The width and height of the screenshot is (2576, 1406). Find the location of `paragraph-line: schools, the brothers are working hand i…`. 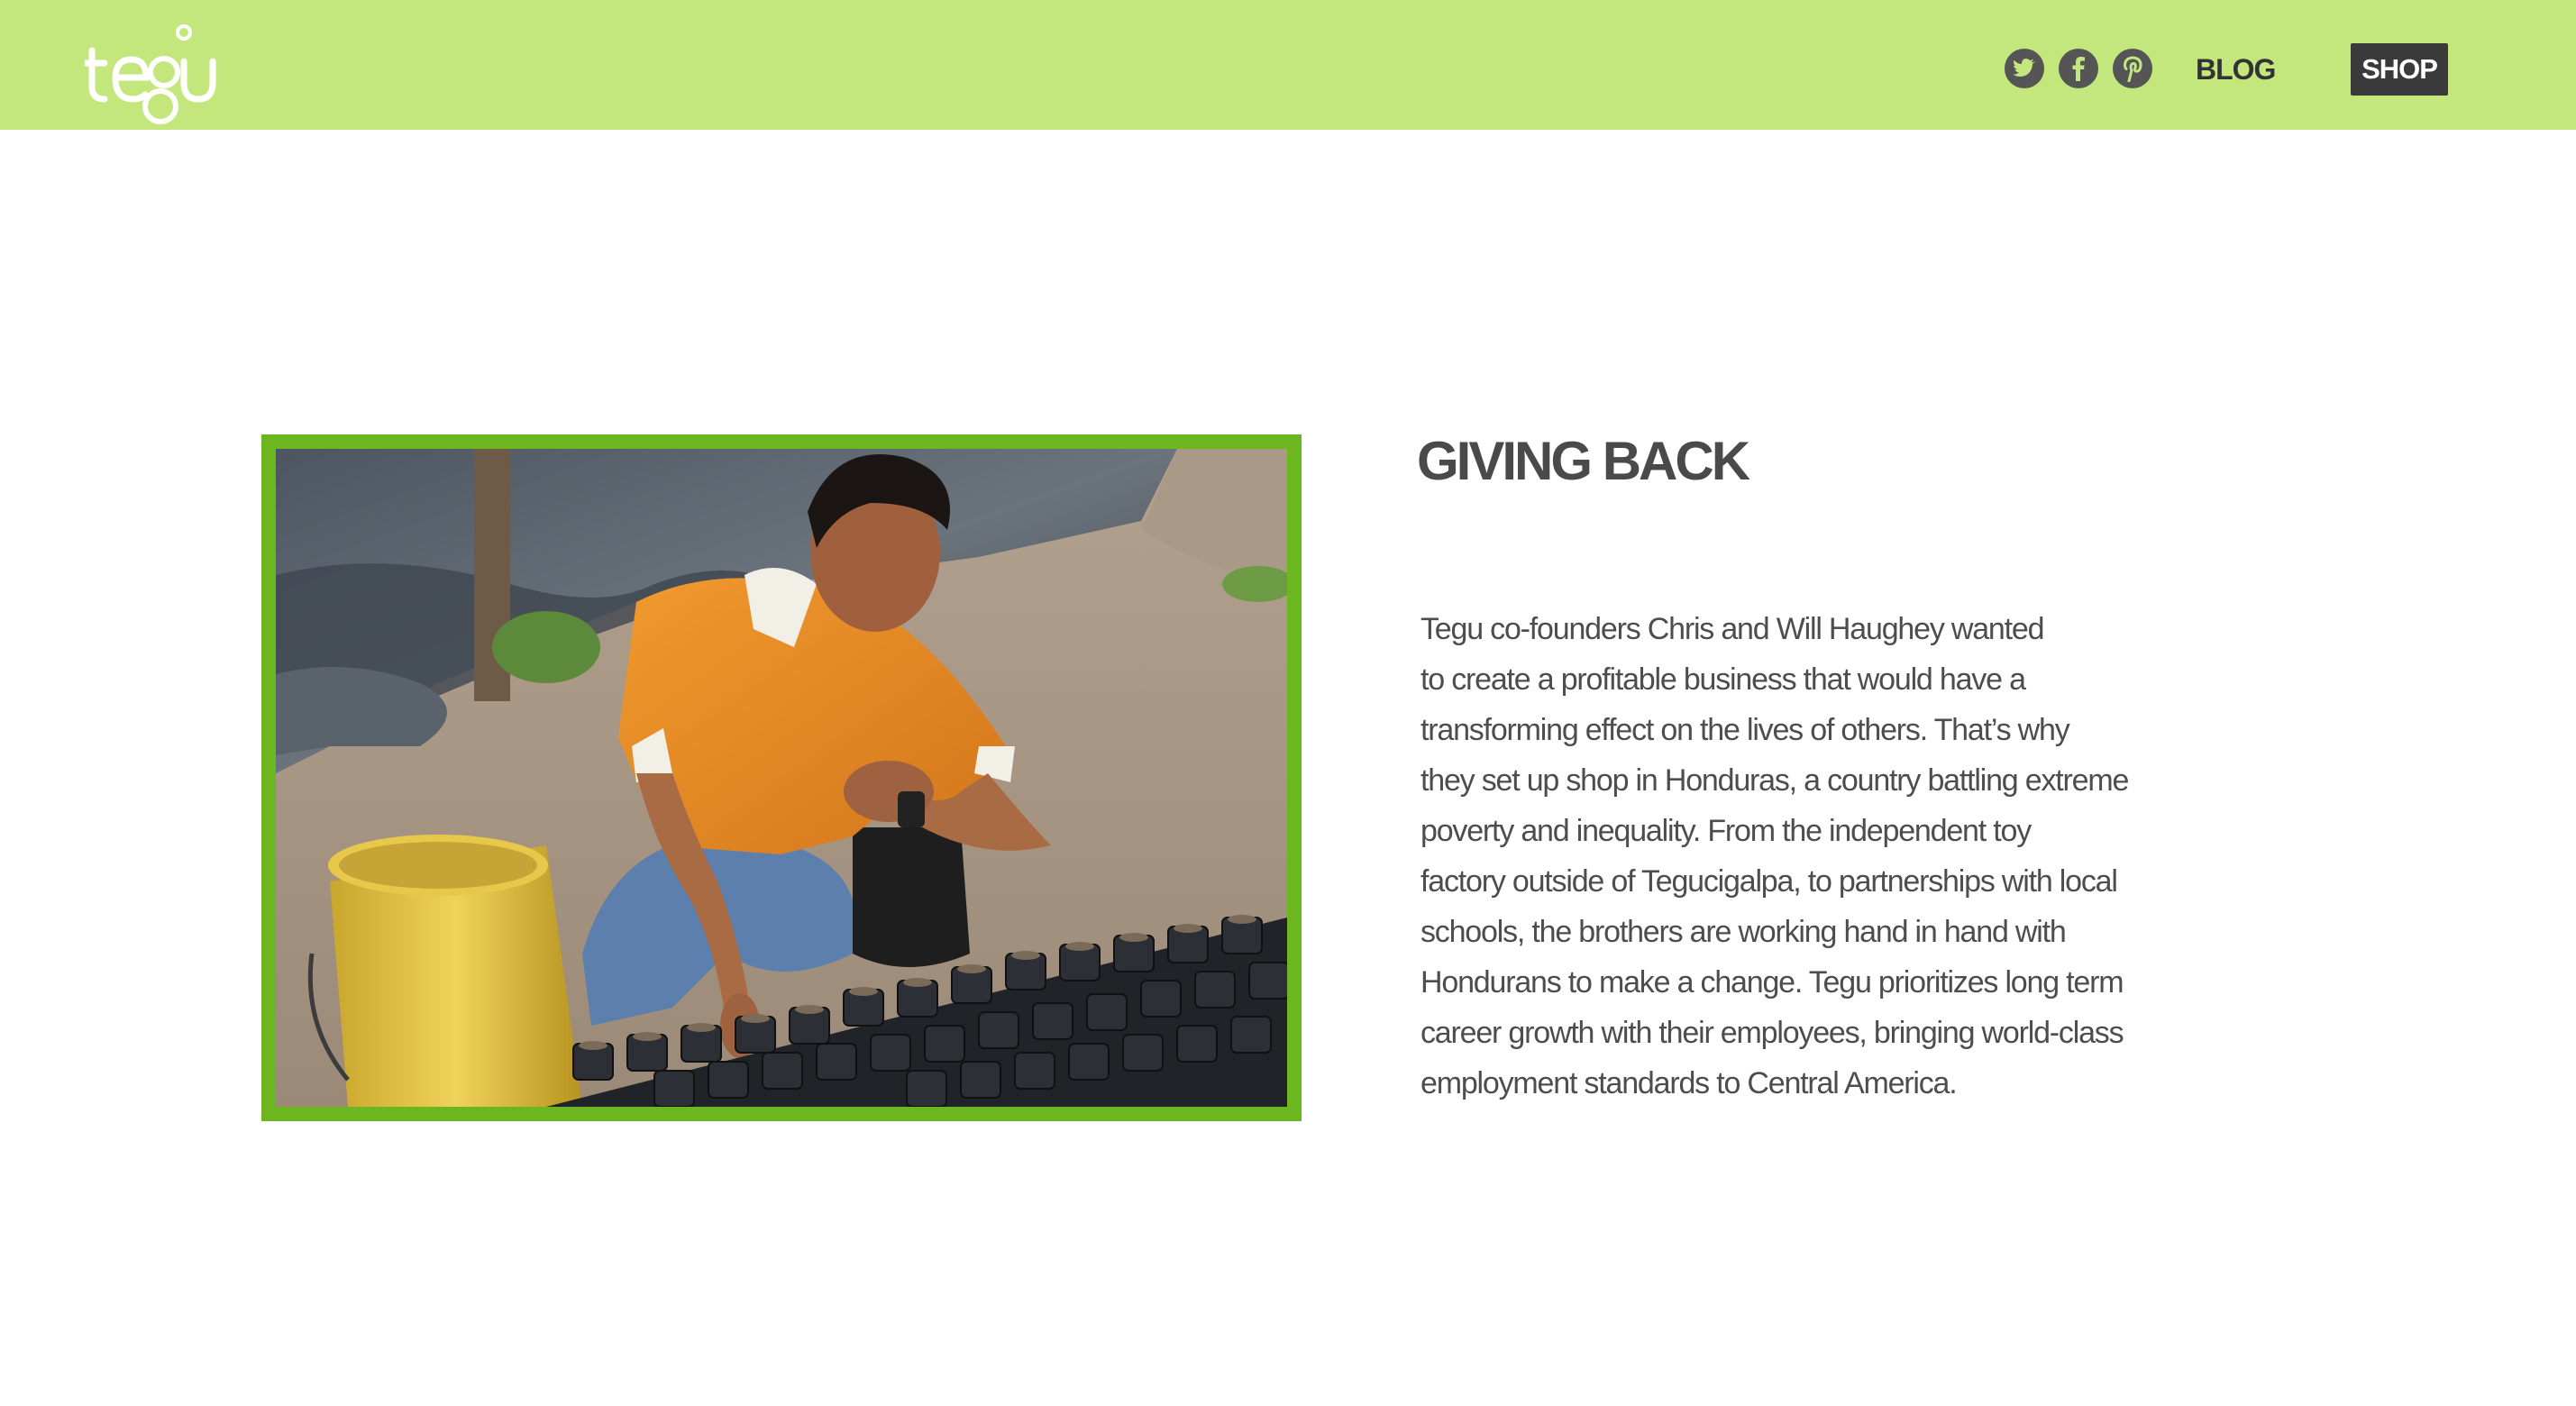

paragraph-line: schools, the brothers are working hand i… is located at coordinates (1743, 932).